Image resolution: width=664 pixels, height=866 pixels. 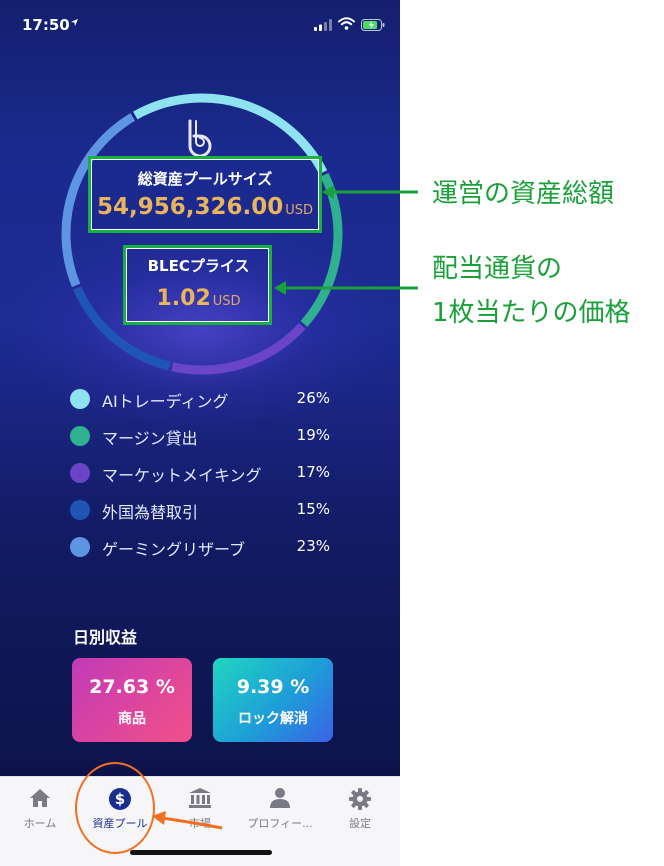 I want to click on price-note-line1: 配当通貨の, so click(x=497, y=269).